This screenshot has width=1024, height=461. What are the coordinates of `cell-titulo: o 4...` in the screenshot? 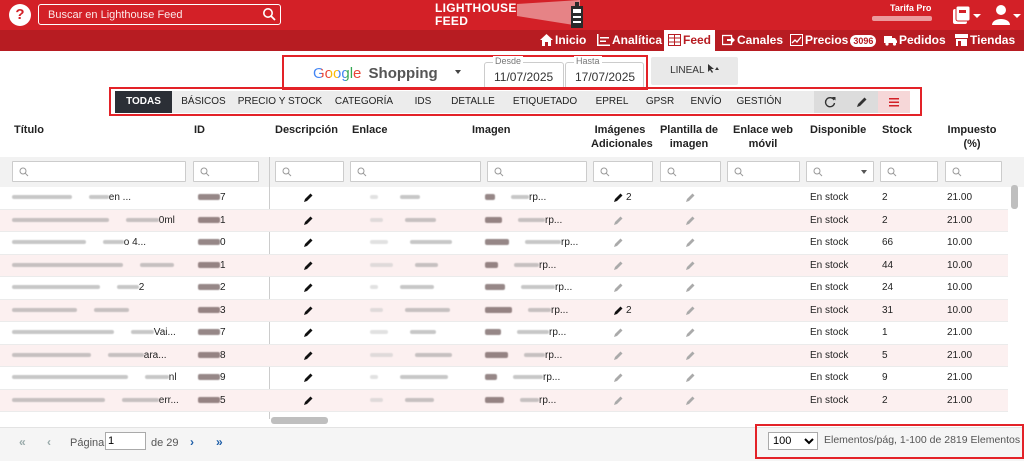 It's located at (79, 243).